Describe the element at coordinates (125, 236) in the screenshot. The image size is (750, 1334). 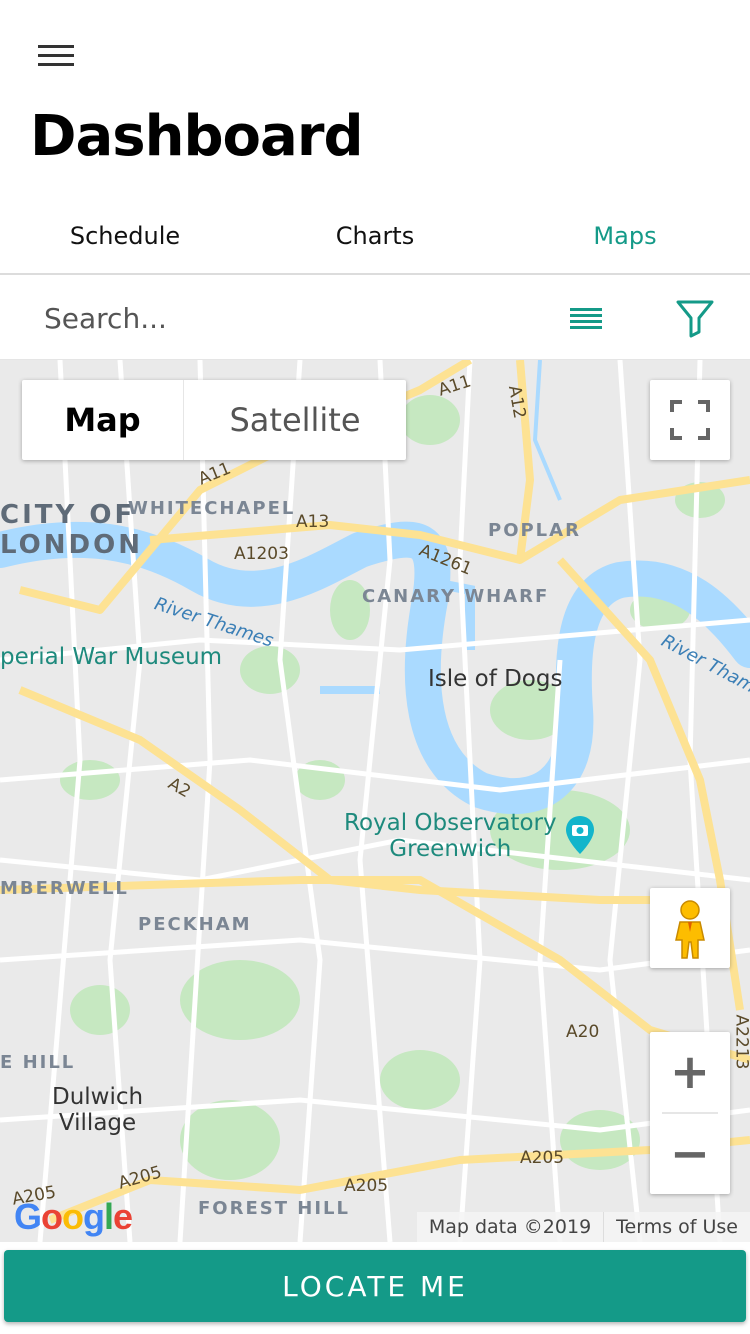
I see `tab-schedule: Schedule` at that location.